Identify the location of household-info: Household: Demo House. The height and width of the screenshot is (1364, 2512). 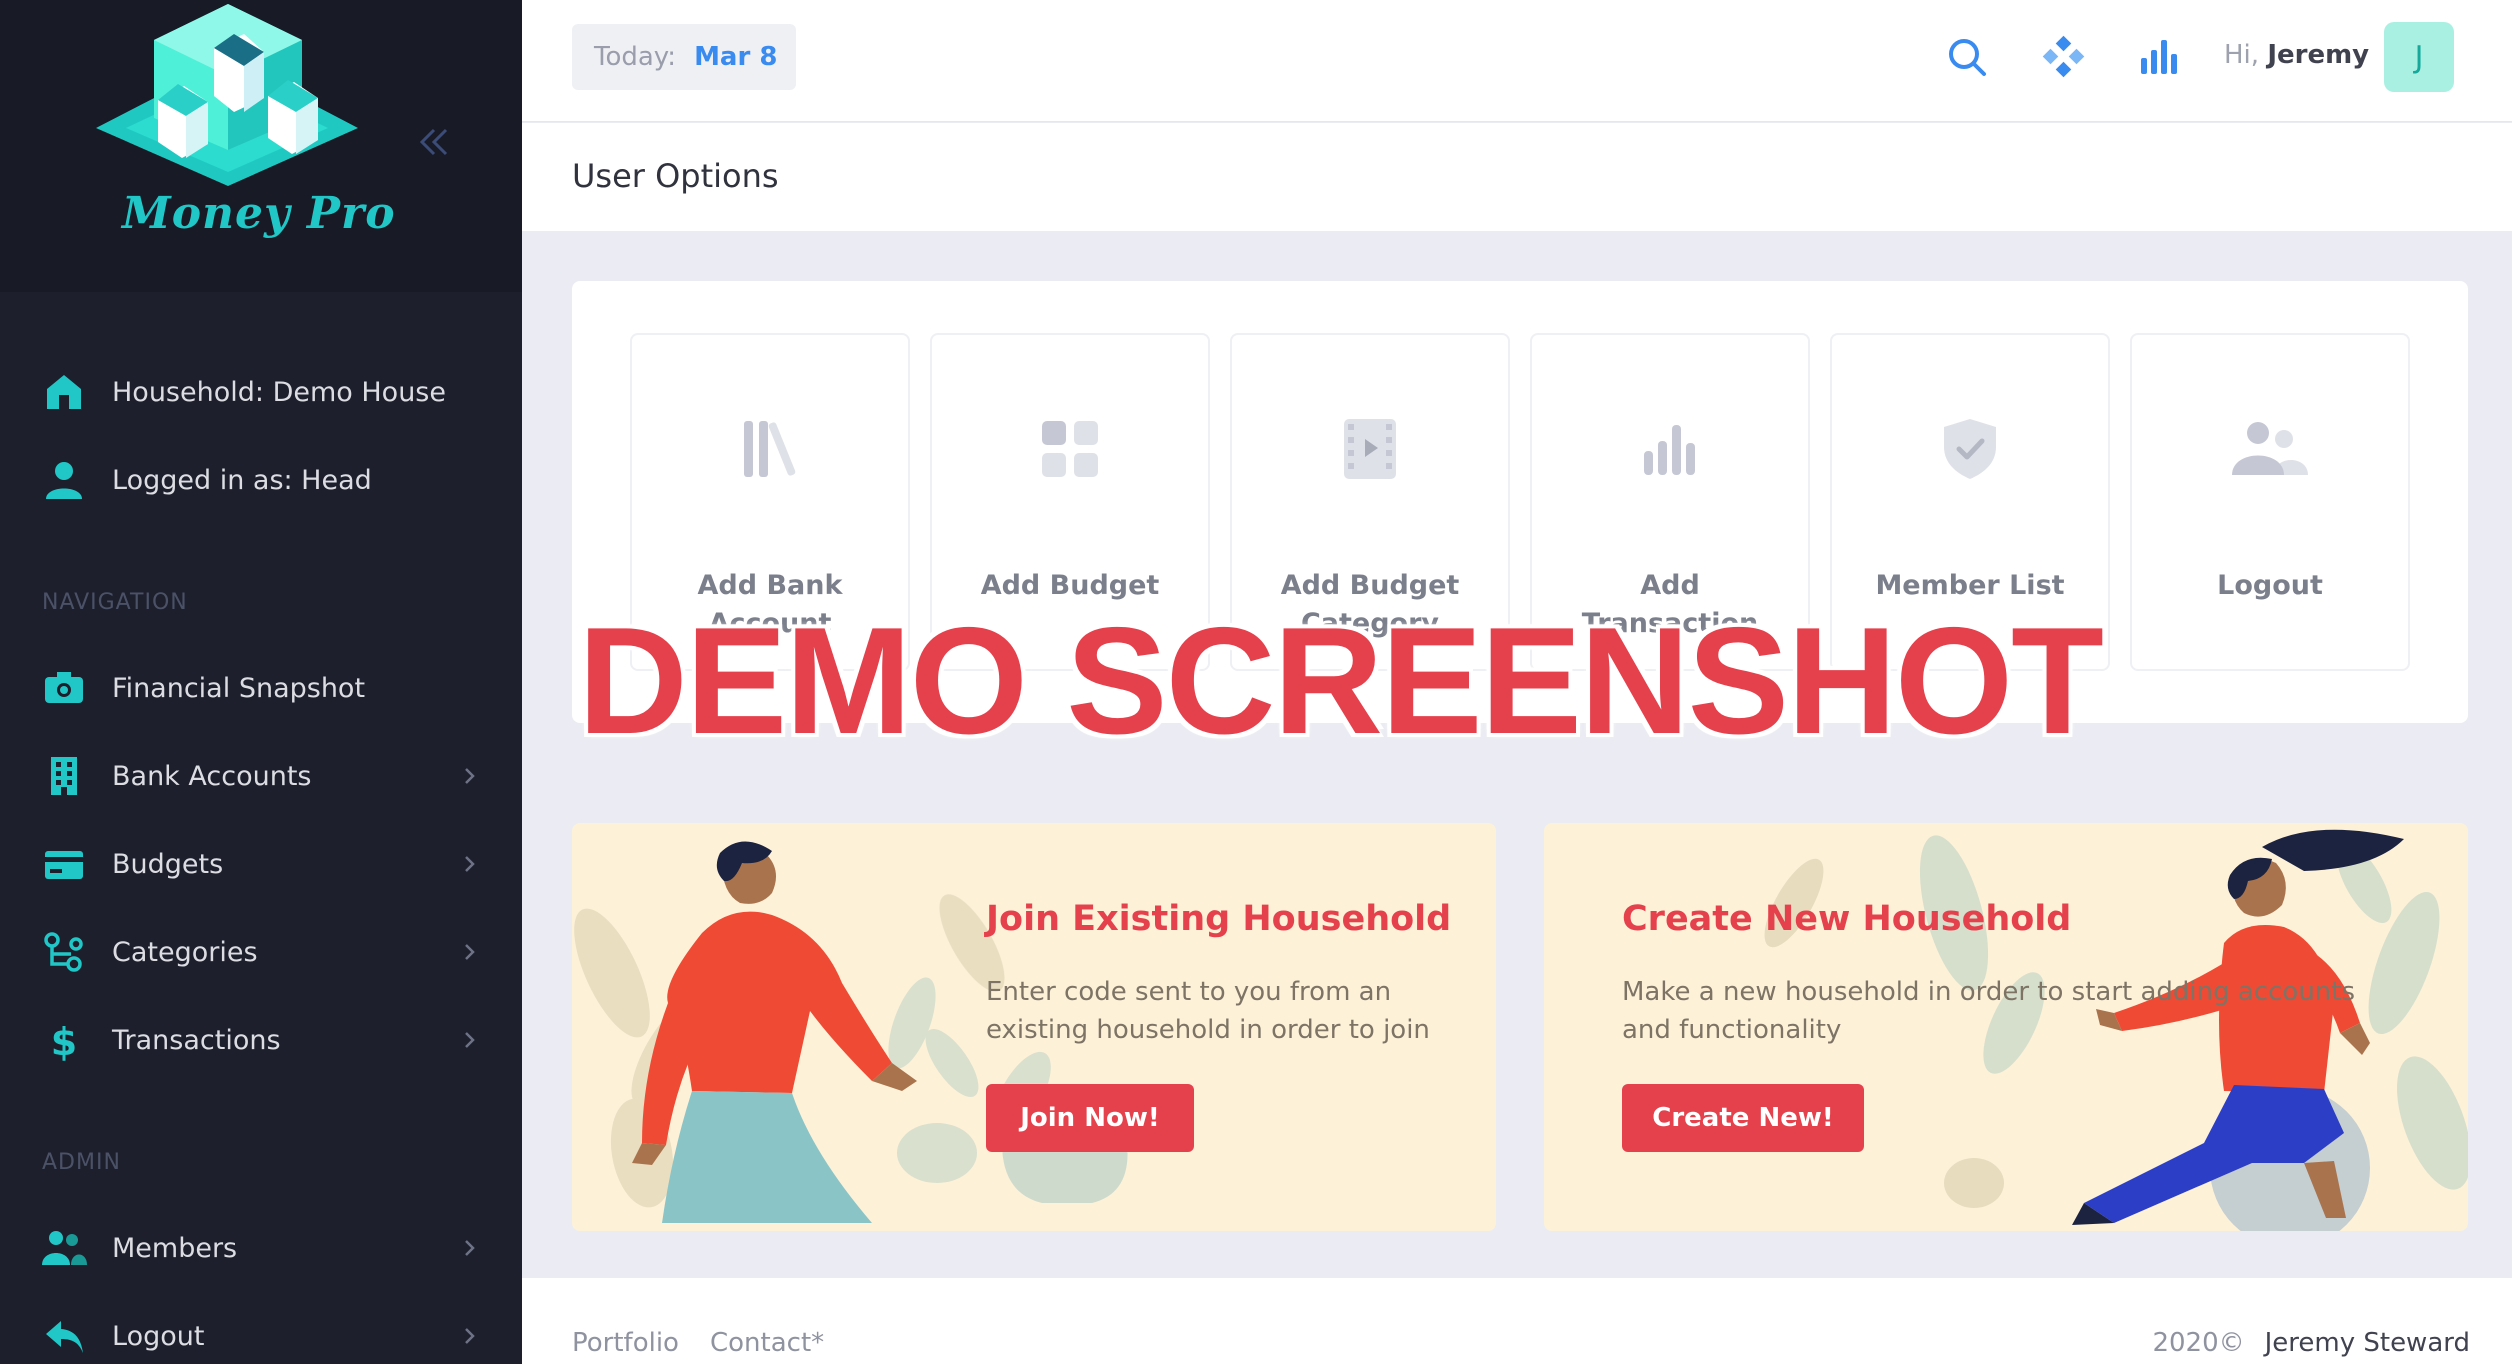
(260, 392).